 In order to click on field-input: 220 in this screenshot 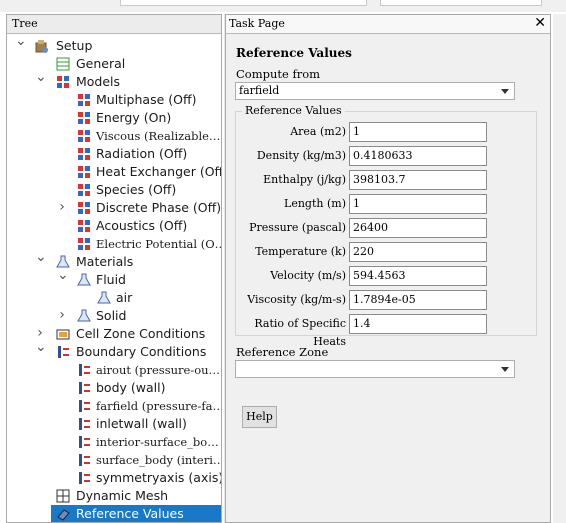, I will do `click(418, 252)`.